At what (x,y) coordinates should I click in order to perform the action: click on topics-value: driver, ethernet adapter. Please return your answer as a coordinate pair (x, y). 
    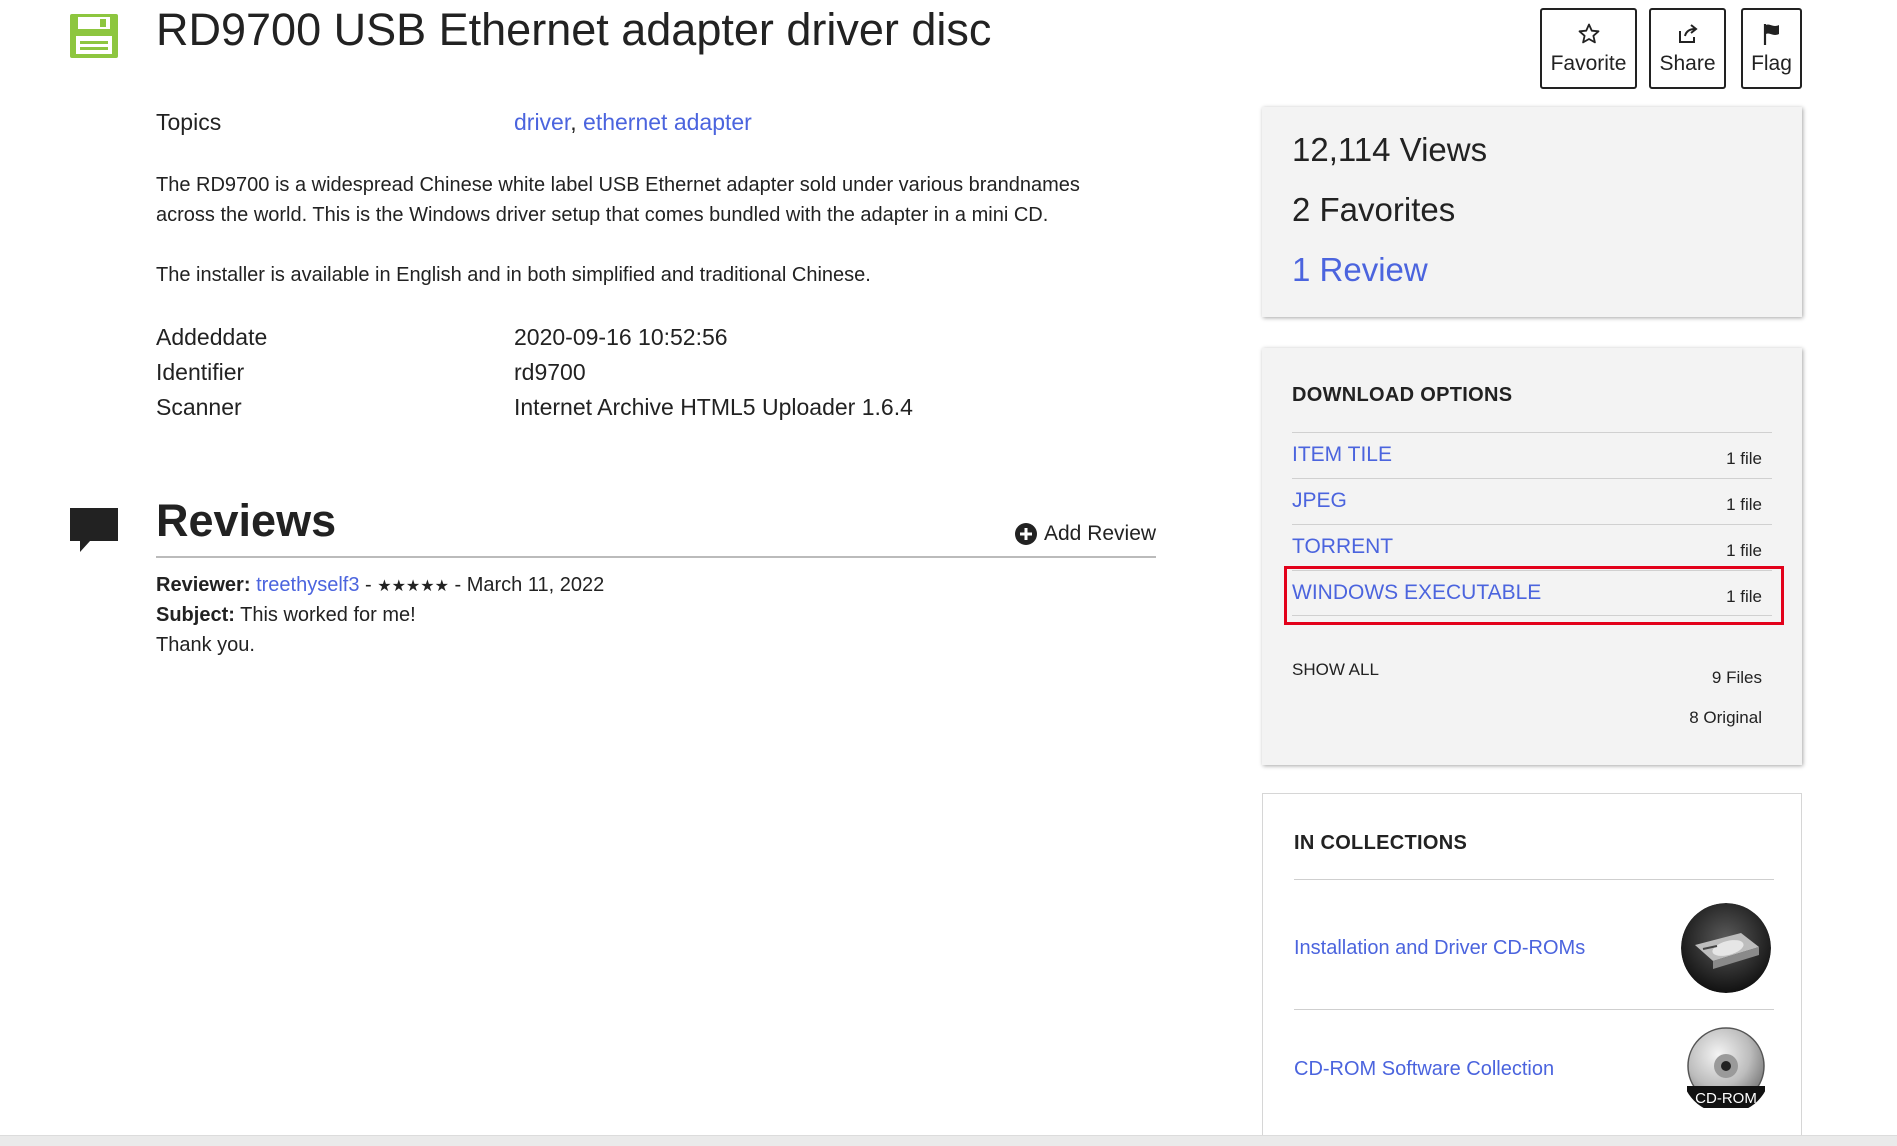
    Looking at the image, I should click on (633, 122).